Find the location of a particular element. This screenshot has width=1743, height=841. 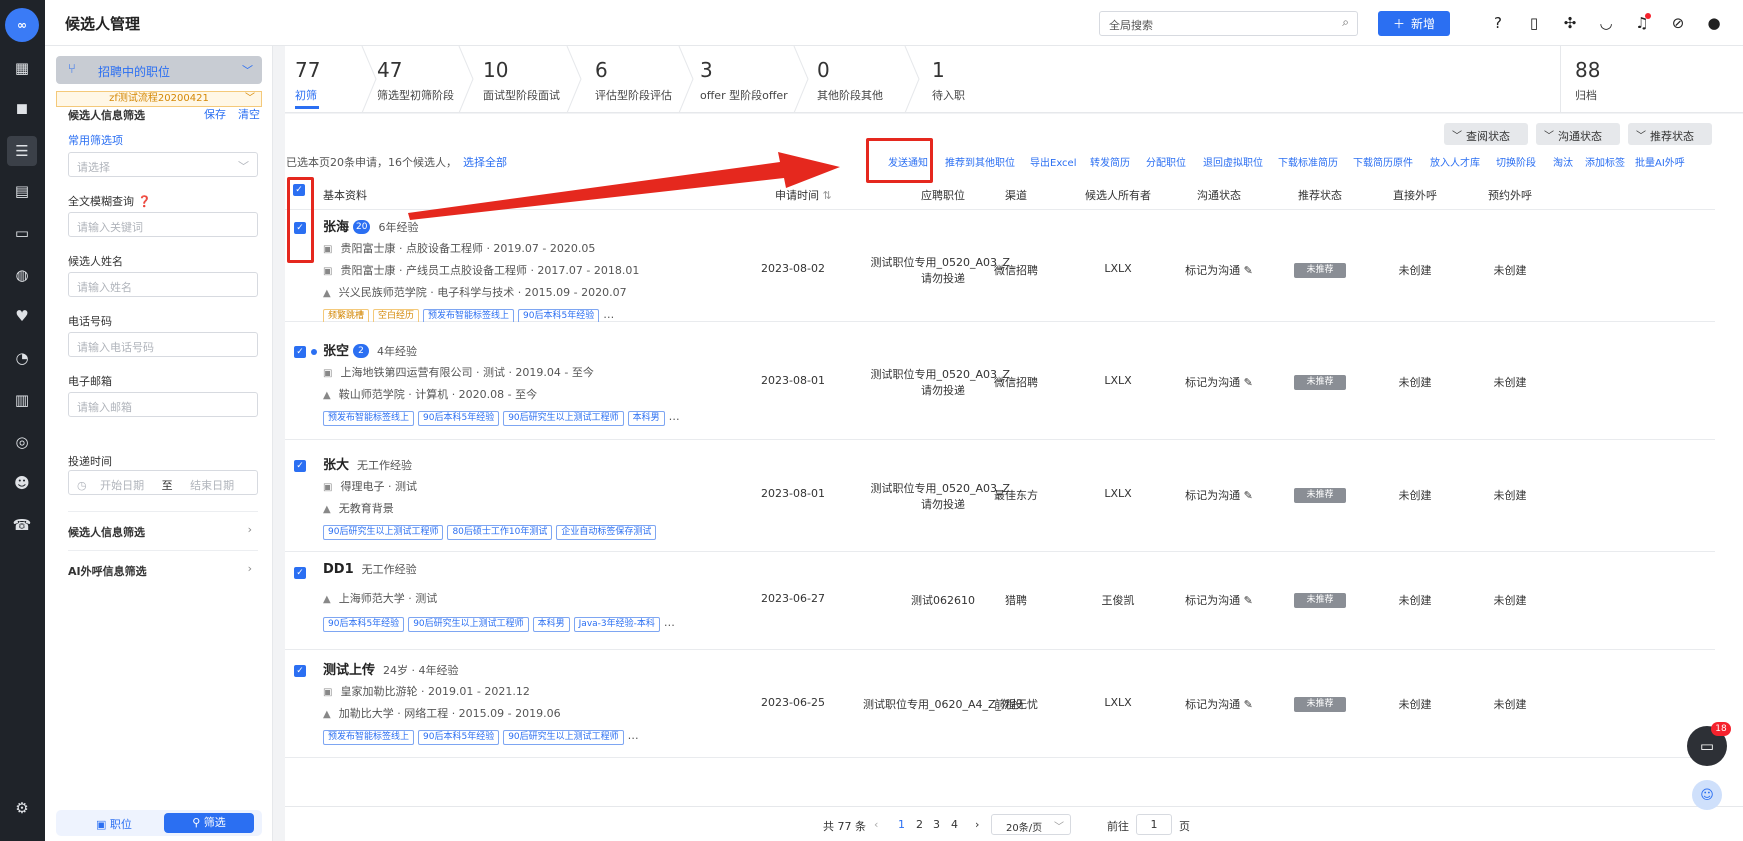

phone-icon: ☎ is located at coordinates (22, 525).